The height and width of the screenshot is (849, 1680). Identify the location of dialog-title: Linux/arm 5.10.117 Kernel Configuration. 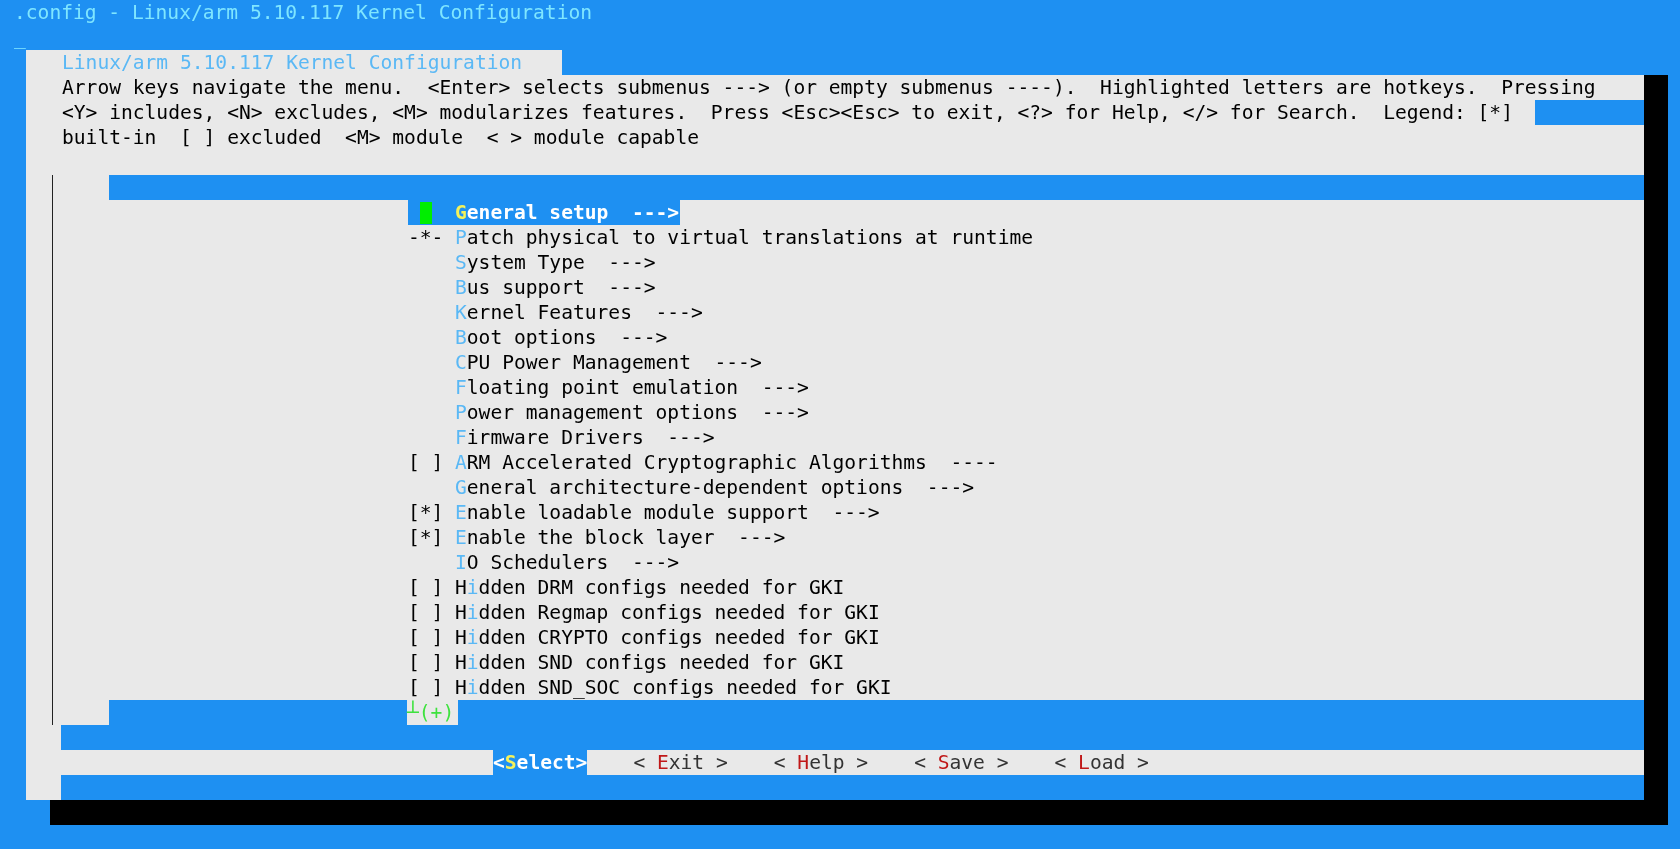
(292, 62).